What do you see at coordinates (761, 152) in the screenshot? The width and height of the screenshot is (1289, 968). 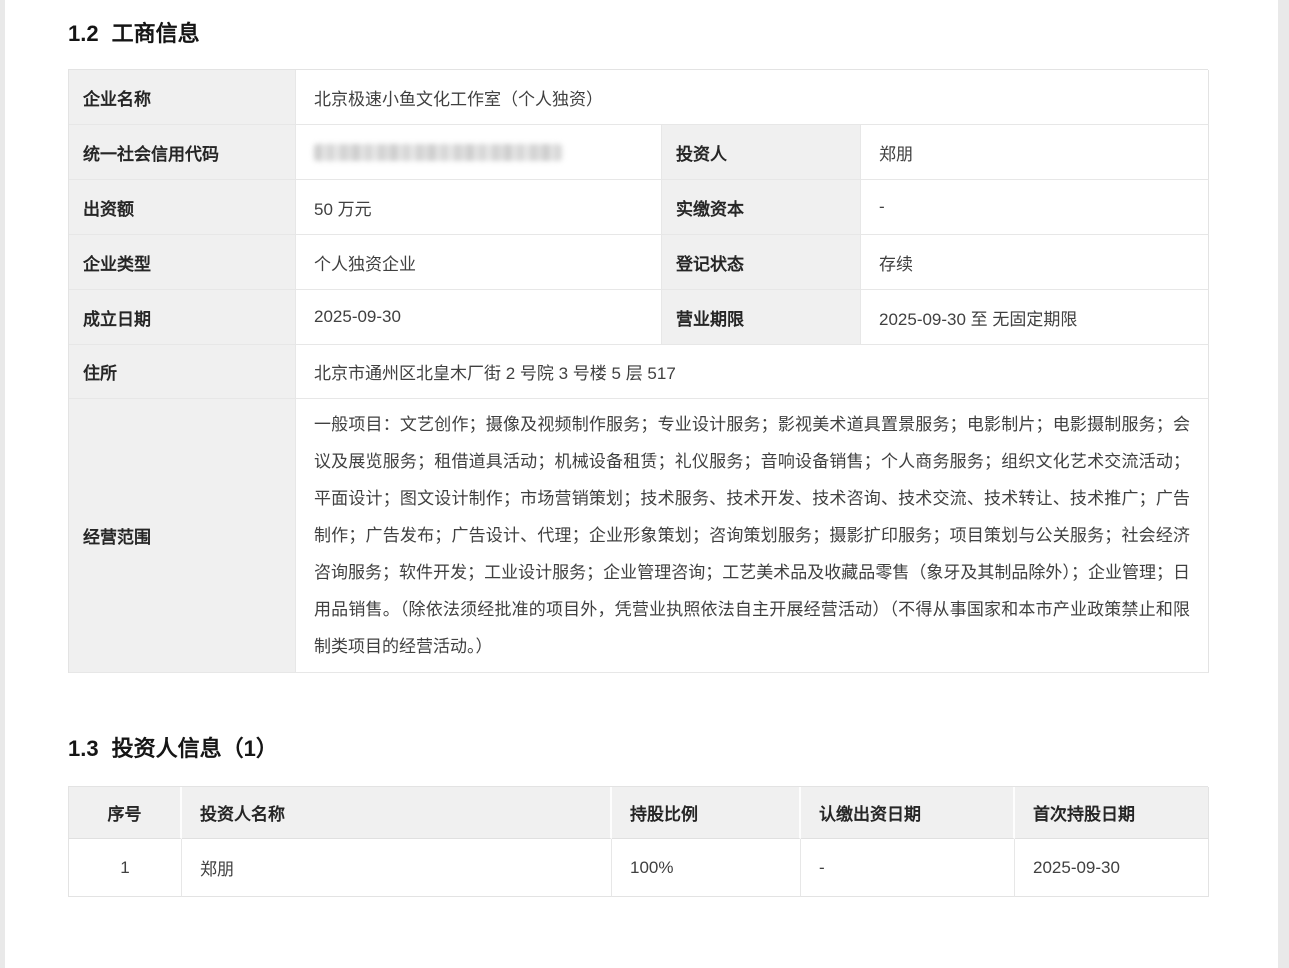 I see `field-label-investor: 投资人` at bounding box center [761, 152].